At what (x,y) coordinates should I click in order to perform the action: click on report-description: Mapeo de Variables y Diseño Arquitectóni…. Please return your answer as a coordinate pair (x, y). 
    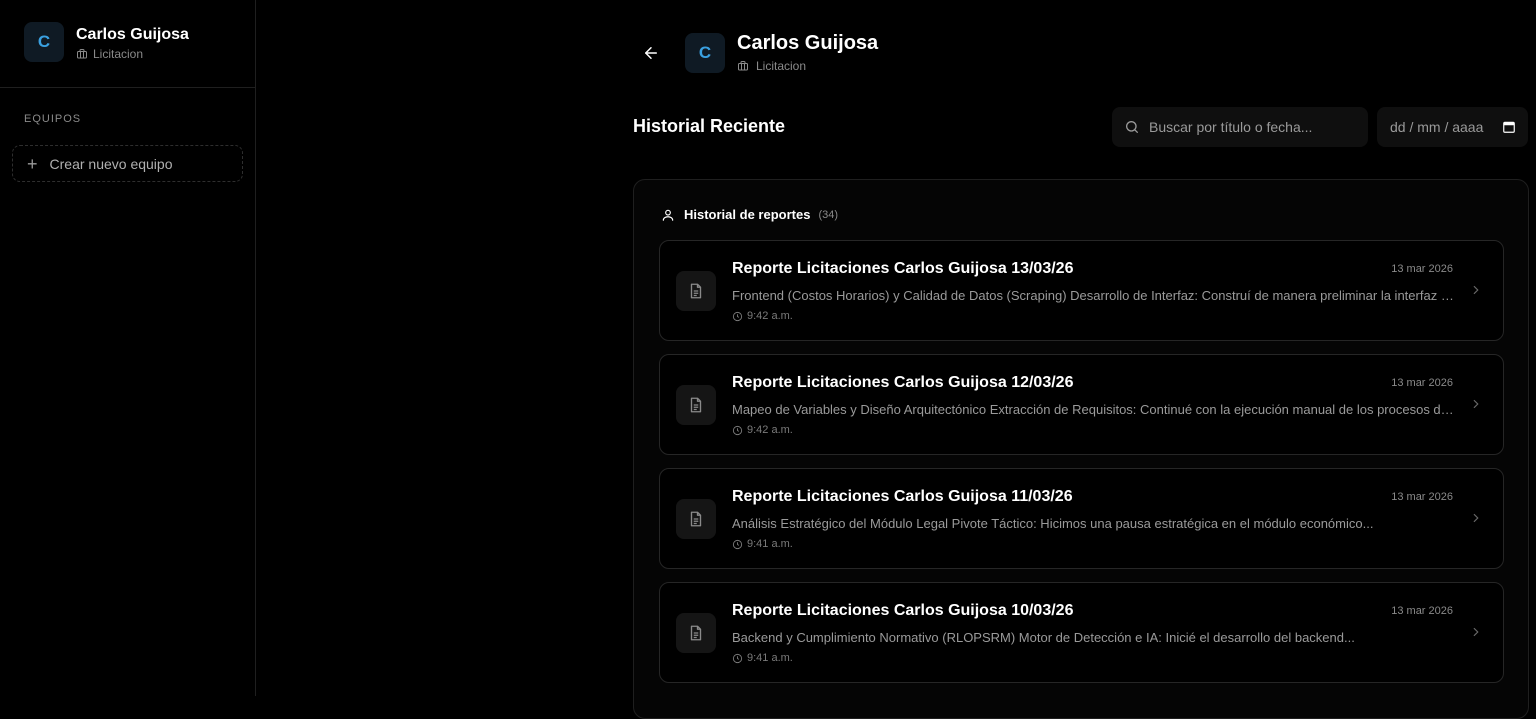
    Looking at the image, I should click on (1093, 409).